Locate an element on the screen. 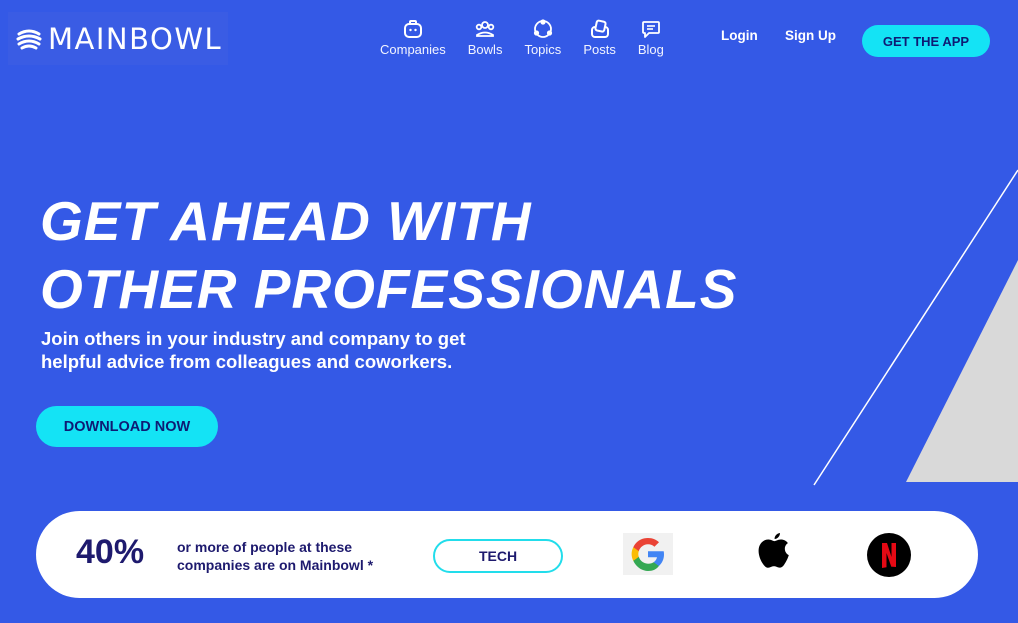 This screenshot has width=1018, height=623. nav-label-blog: Blog is located at coordinates (650, 49).